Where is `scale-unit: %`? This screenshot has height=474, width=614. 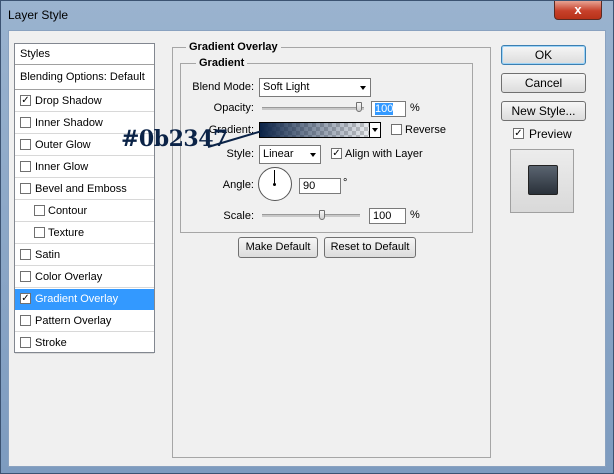 scale-unit: % is located at coordinates (415, 215).